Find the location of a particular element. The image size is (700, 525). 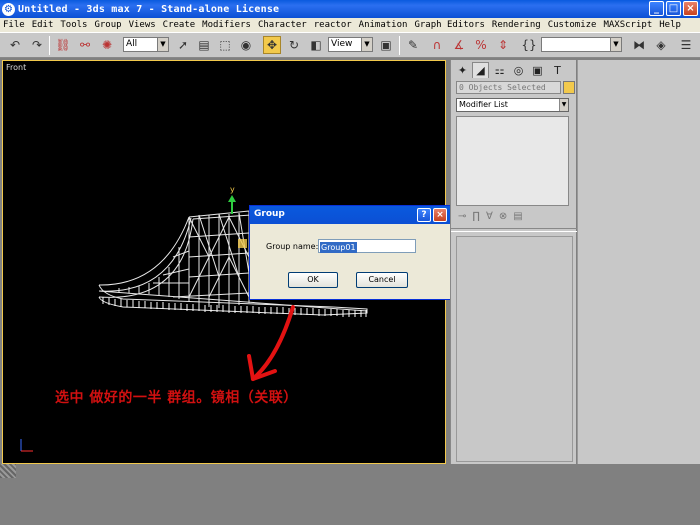

help-button: ? is located at coordinates (424, 215).